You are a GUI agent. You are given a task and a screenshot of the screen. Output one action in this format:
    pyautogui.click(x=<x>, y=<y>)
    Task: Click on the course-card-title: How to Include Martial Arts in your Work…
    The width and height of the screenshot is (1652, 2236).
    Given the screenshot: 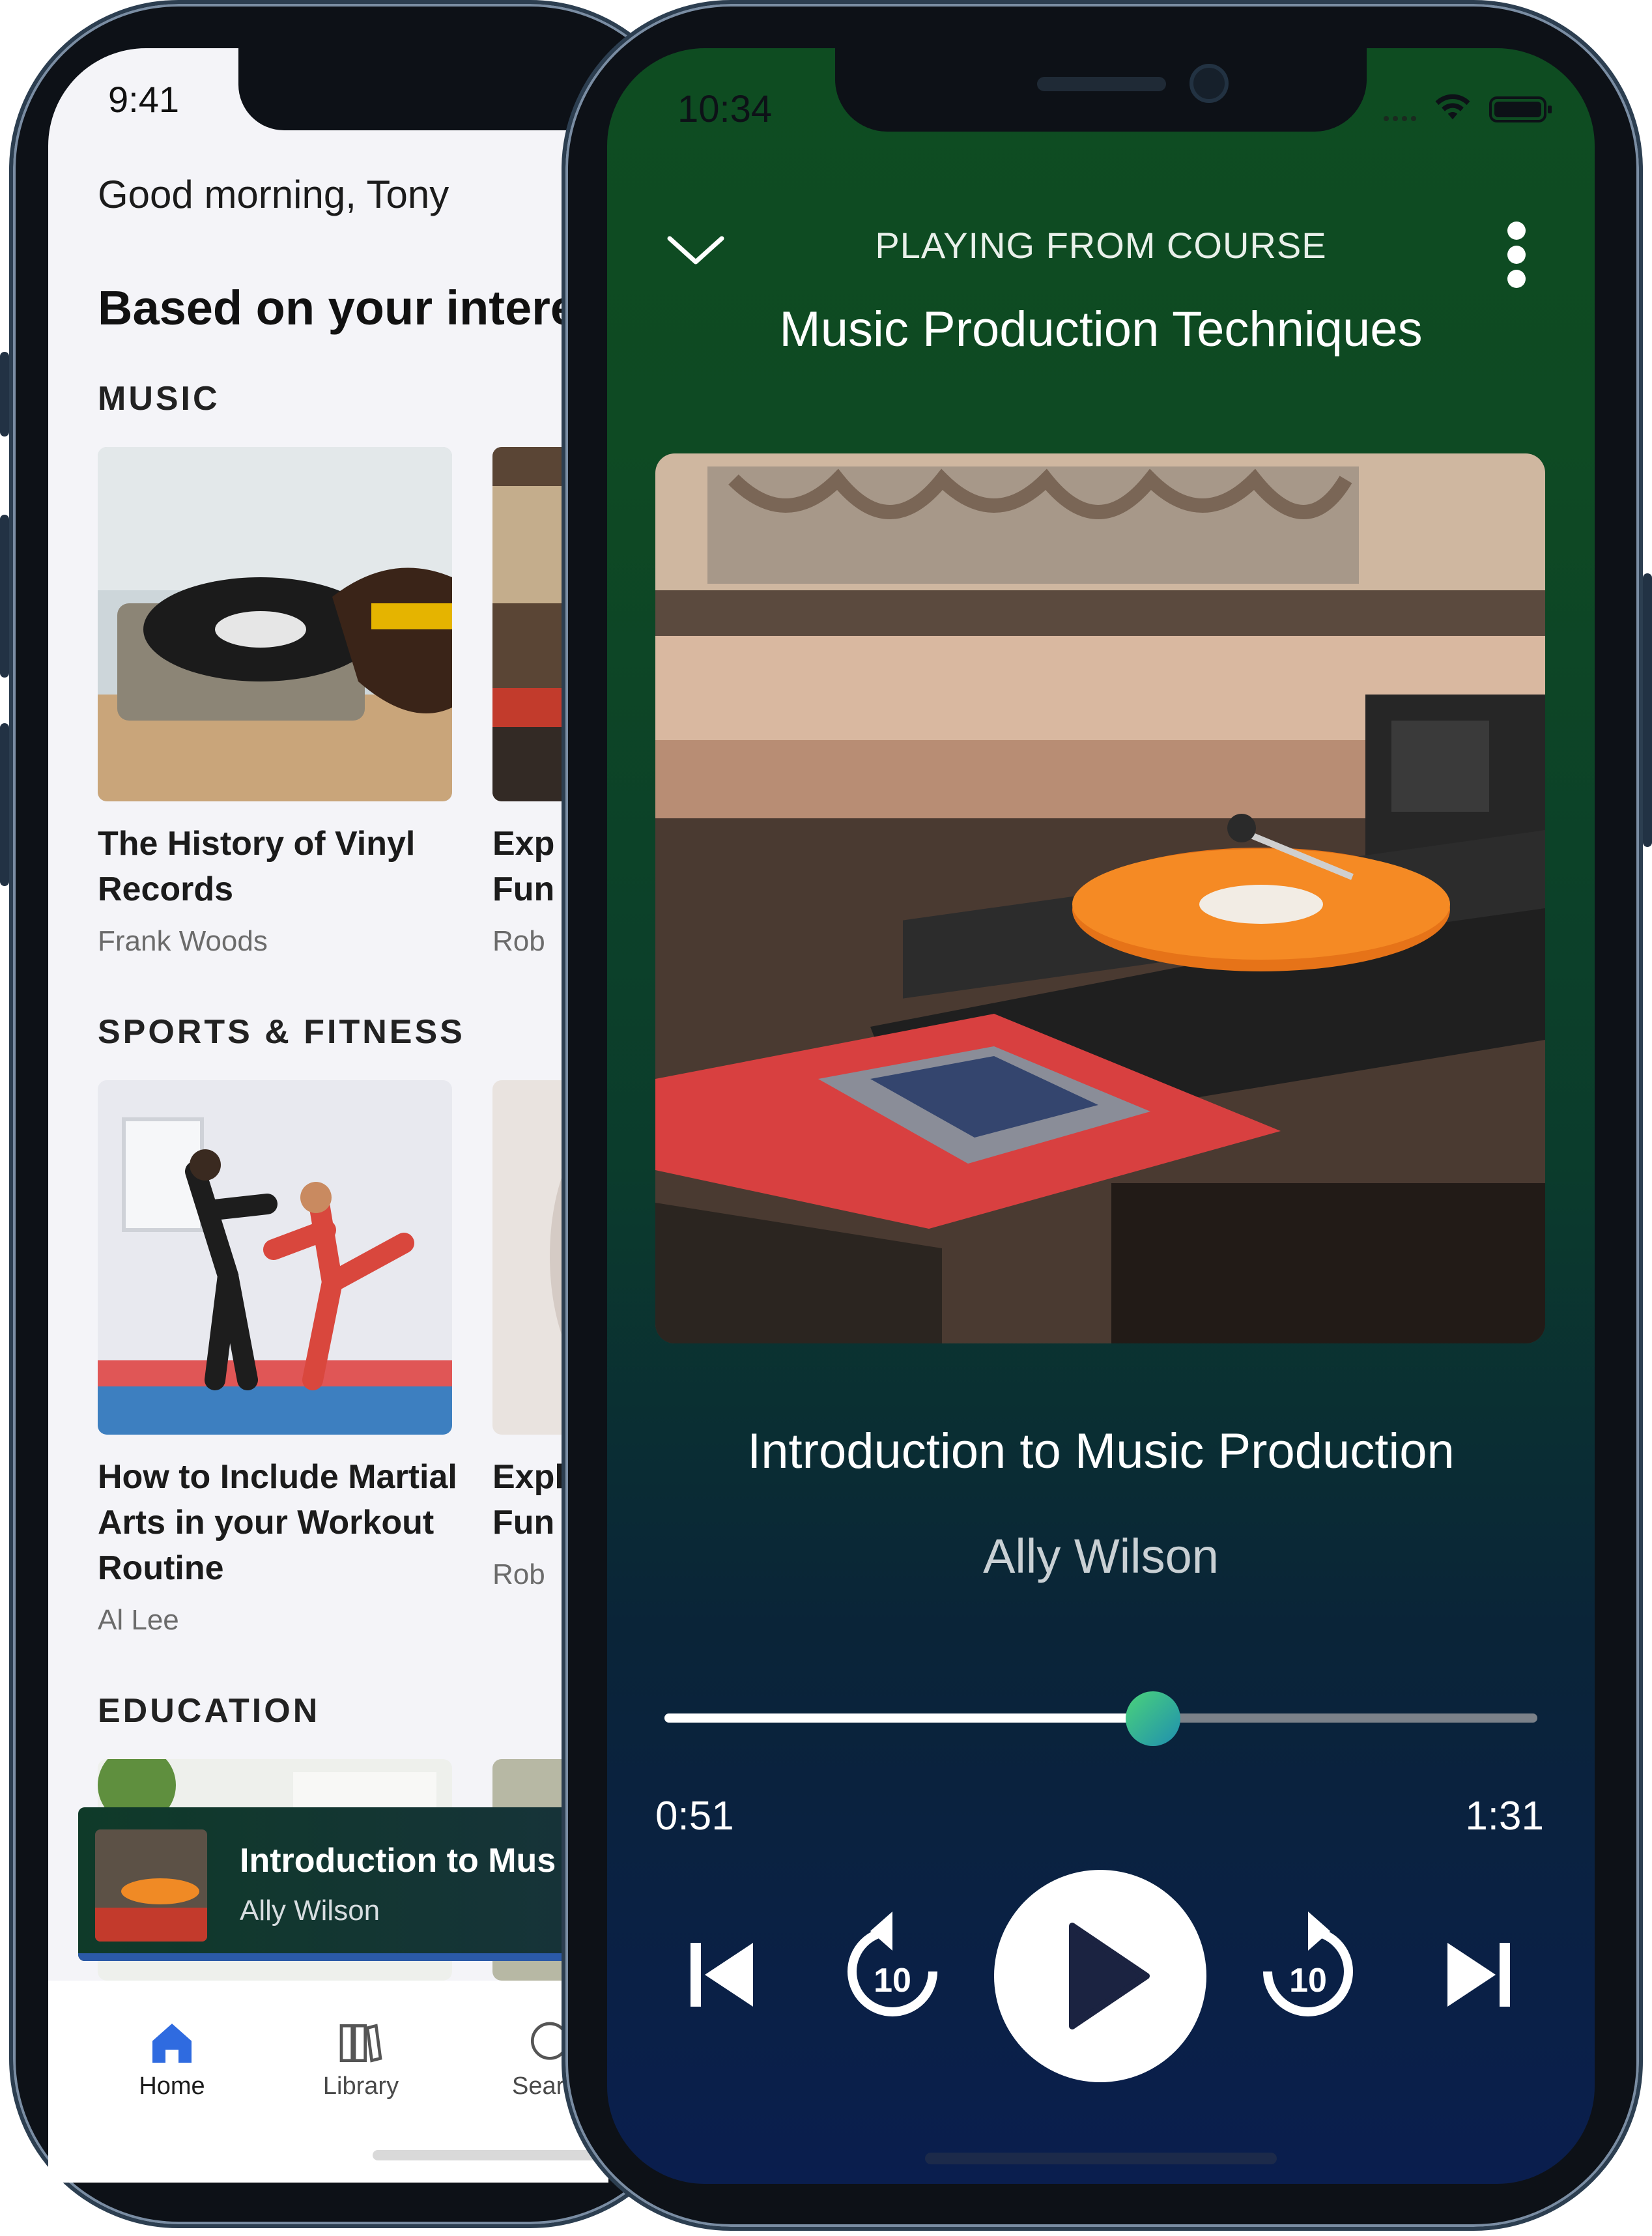 What is the action you would take?
    pyautogui.click(x=280, y=1522)
    